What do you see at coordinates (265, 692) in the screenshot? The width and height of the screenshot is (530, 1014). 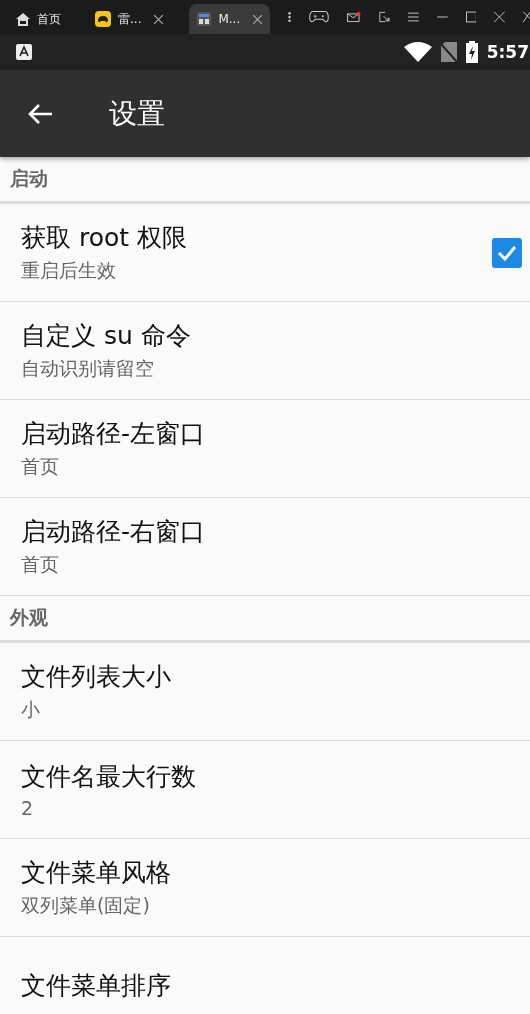 I see `settings-item: 文件列表大小 小` at bounding box center [265, 692].